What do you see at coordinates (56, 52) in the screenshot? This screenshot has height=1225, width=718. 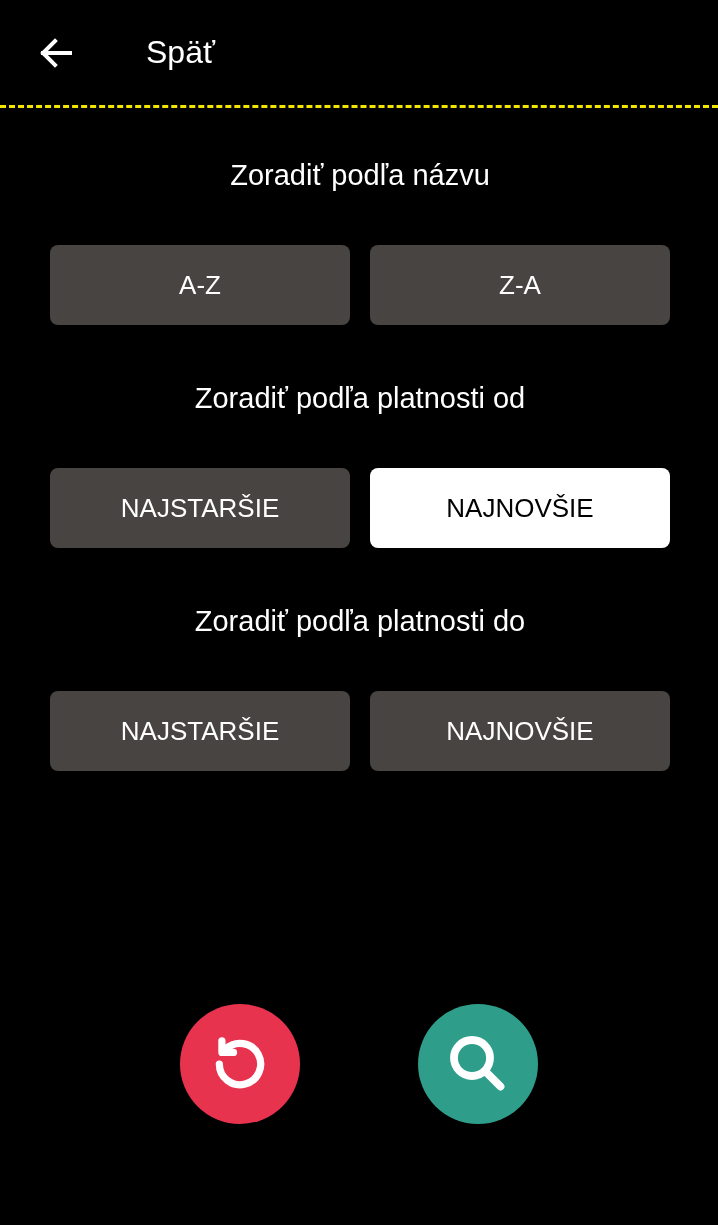 I see `back-arrow-icon` at bounding box center [56, 52].